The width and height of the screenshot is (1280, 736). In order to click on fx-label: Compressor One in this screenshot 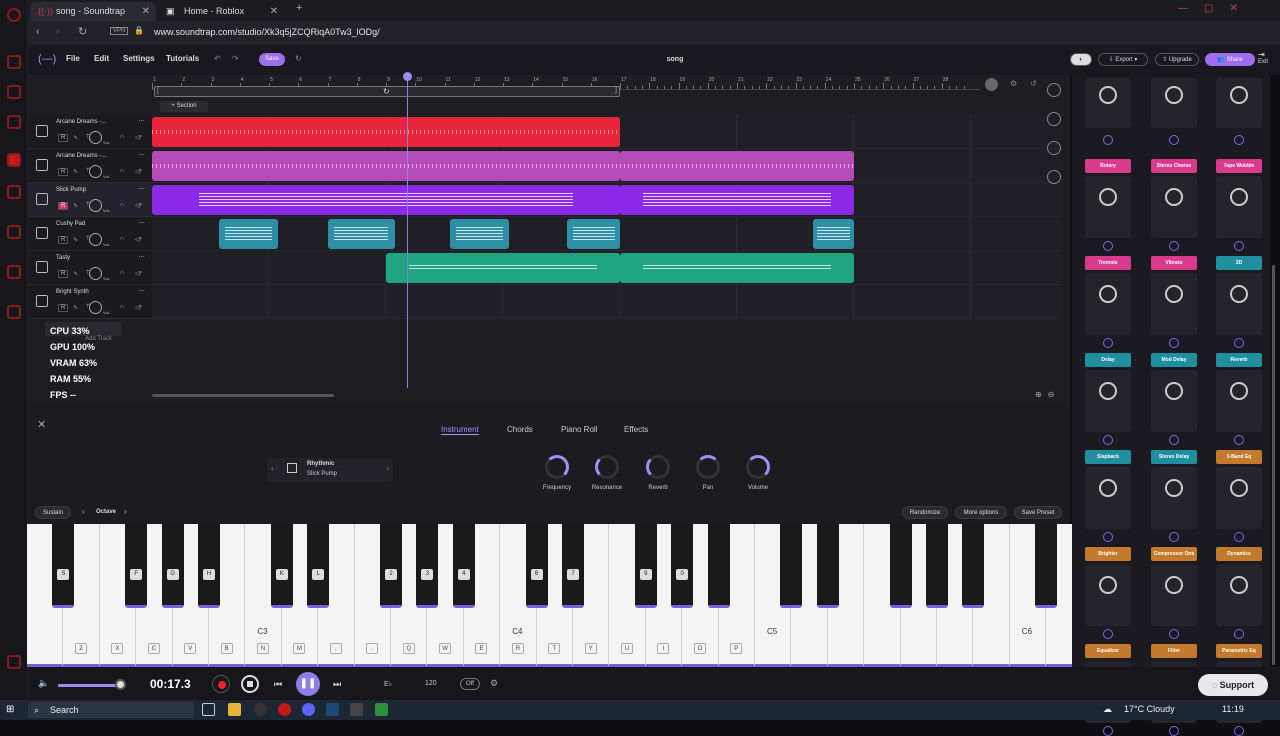, I will do `click(1174, 554)`.